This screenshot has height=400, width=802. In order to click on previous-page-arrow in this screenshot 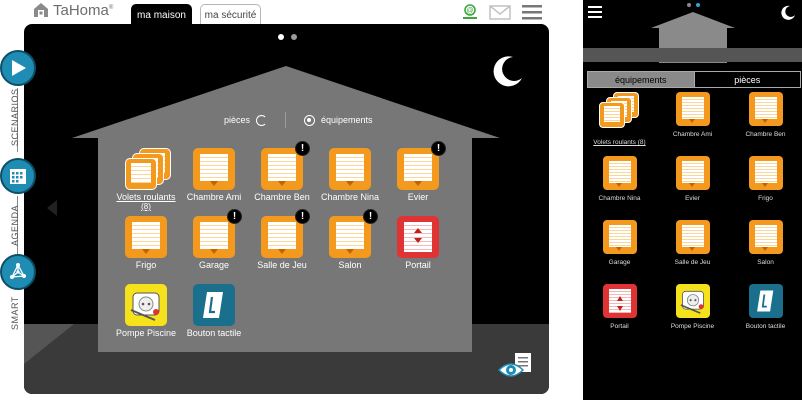, I will do `click(52, 208)`.